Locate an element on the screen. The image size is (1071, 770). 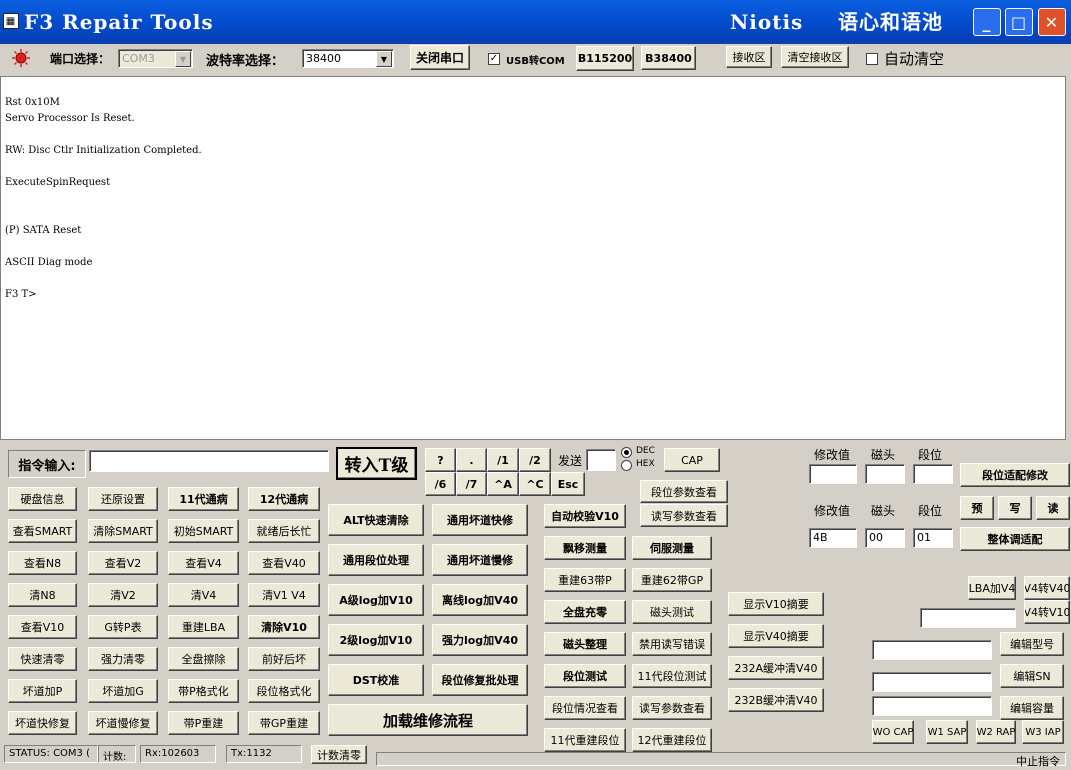
load-flow-button: 加载维修流程 is located at coordinates (428, 720).